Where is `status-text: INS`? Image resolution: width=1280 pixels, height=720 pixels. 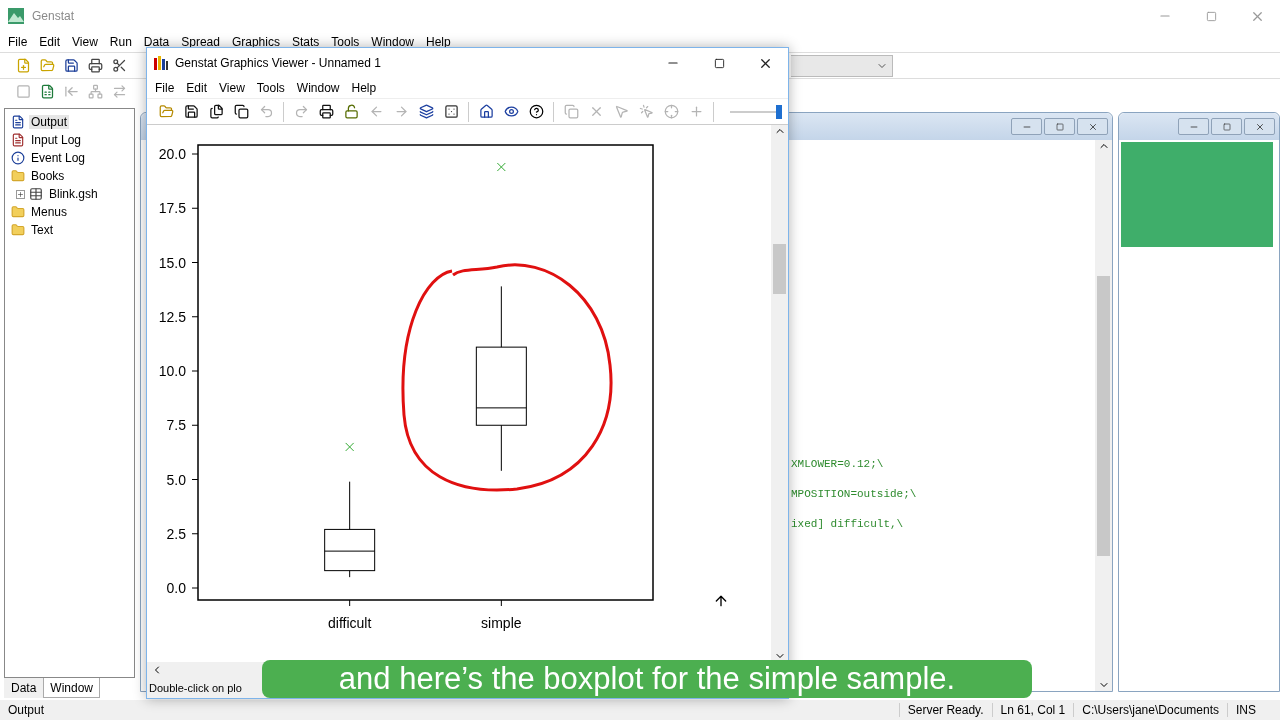
status-text: INS is located at coordinates (1245, 710).